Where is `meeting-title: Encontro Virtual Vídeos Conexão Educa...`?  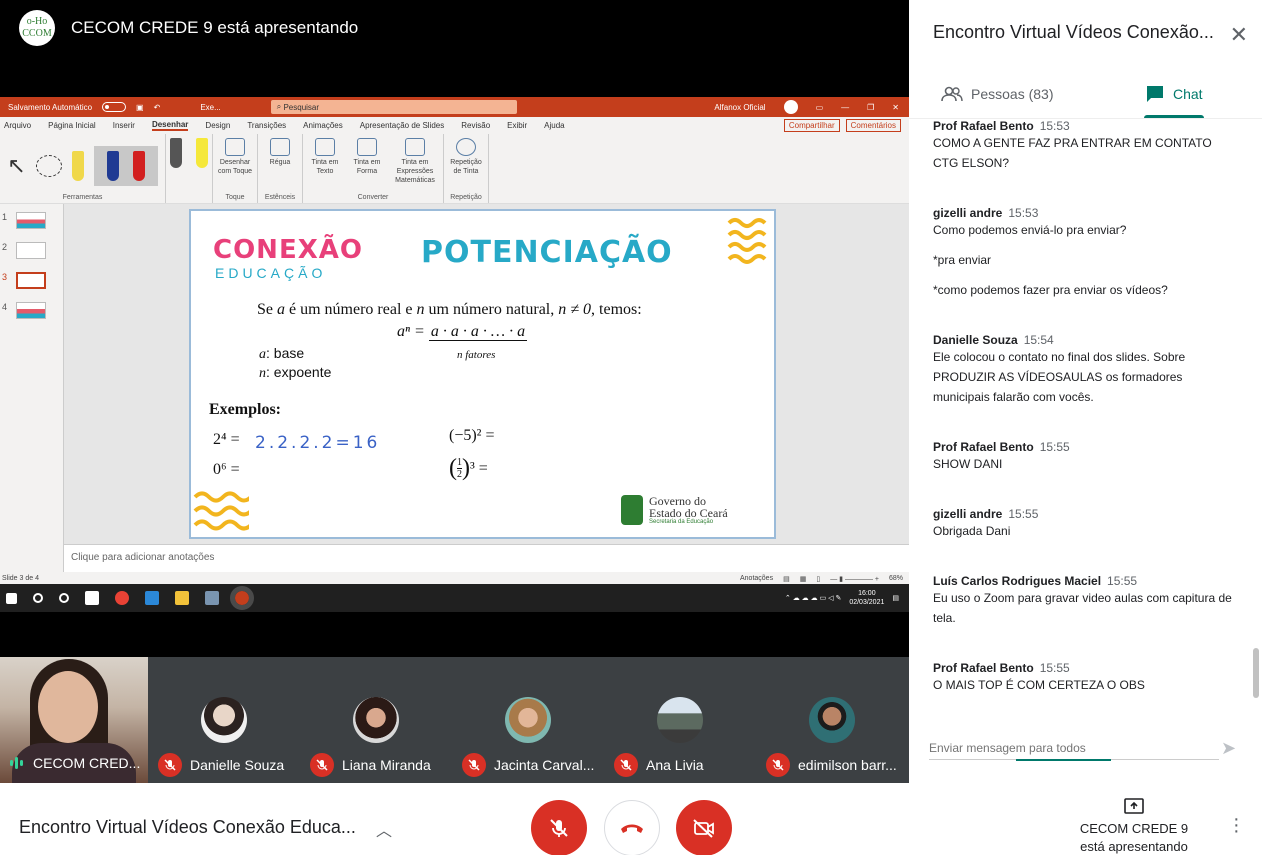 meeting-title: Encontro Virtual Vídeos Conexão Educa... is located at coordinates (187, 827).